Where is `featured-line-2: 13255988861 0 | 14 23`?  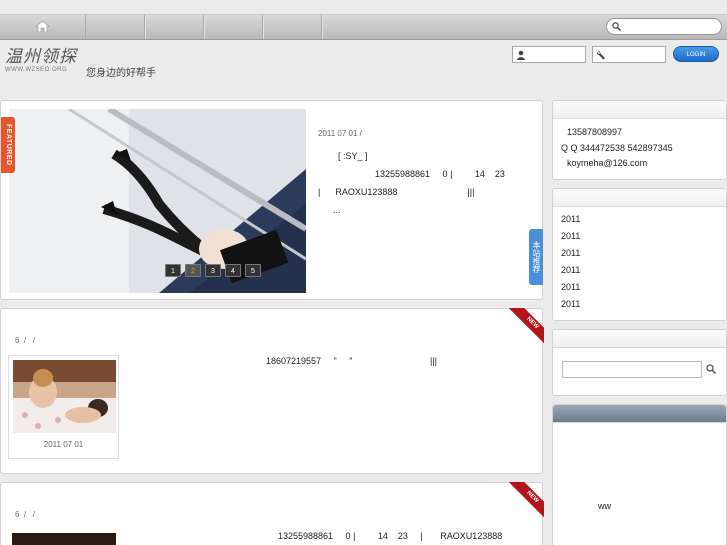 featured-line-2: 13255988861 0 | 14 23 is located at coordinates (440, 174).